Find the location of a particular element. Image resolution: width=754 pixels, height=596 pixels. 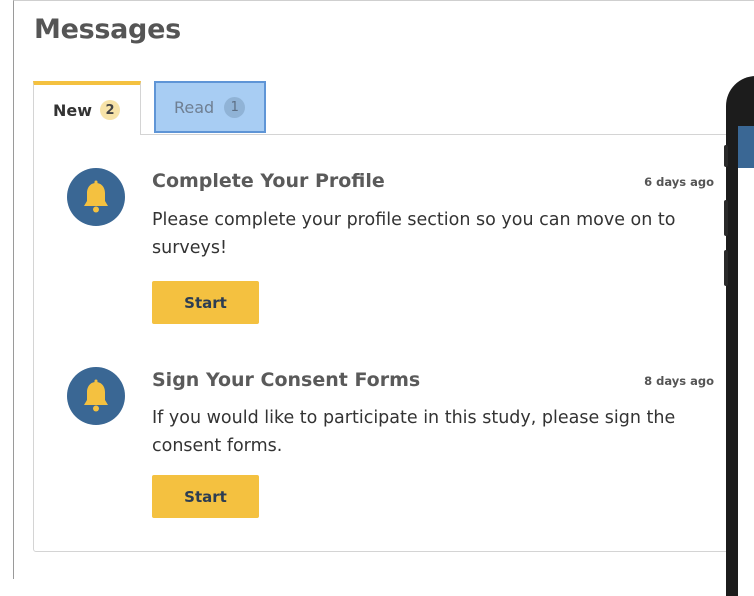

tab-new-count-badge: 2 is located at coordinates (110, 110).